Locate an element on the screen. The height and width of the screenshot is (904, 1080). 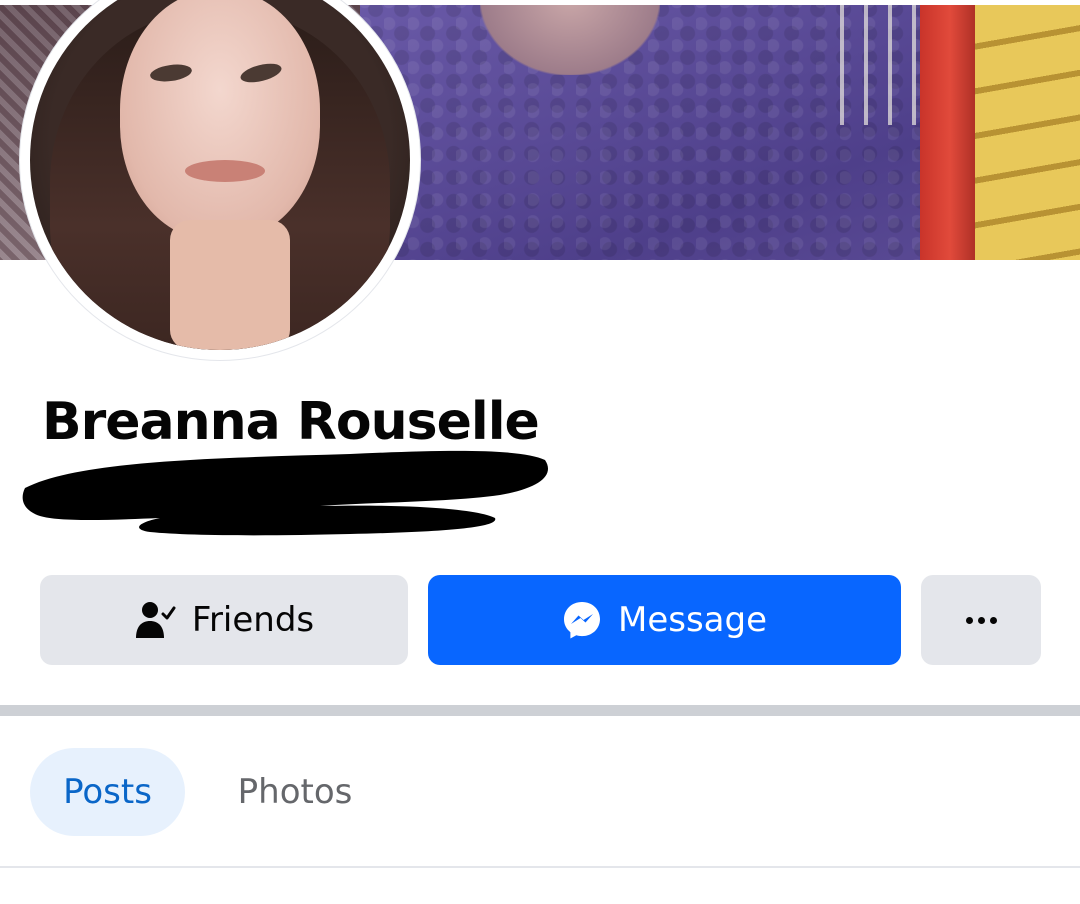
tab-photos-label: Photos is located at coordinates (295, 792).